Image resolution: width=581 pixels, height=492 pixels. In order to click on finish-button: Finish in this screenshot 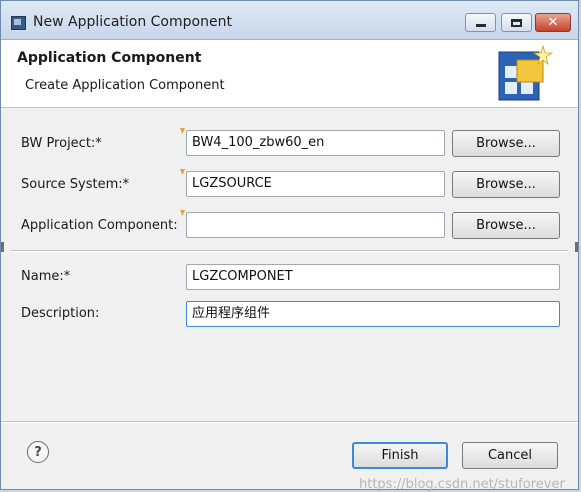, I will do `click(400, 455)`.